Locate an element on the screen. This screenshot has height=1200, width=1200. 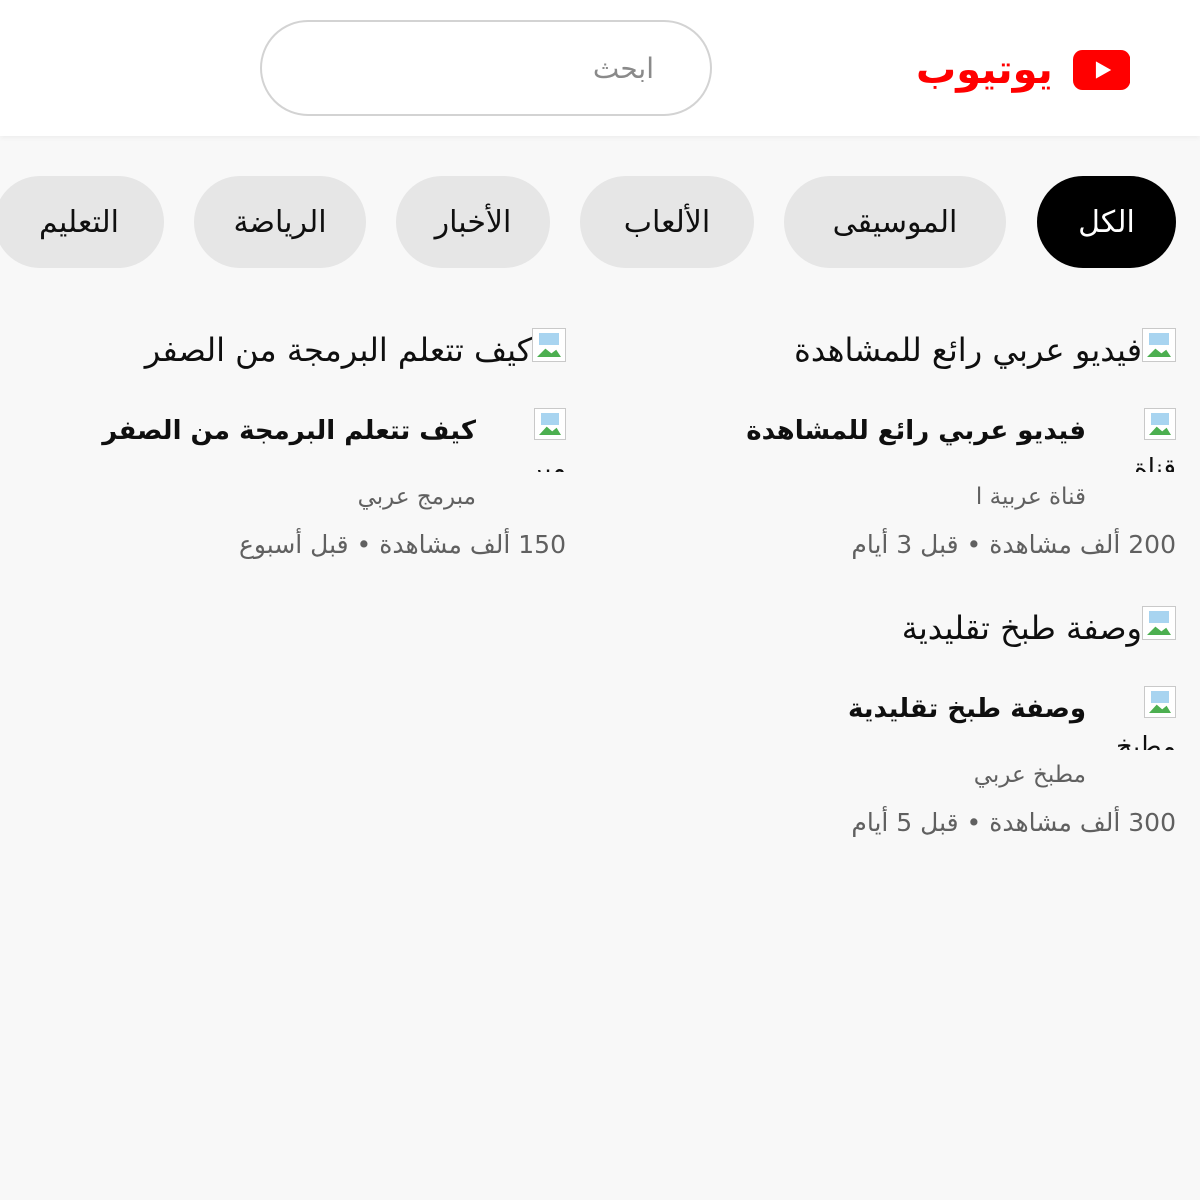
search-box is located at coordinates (486, 68).